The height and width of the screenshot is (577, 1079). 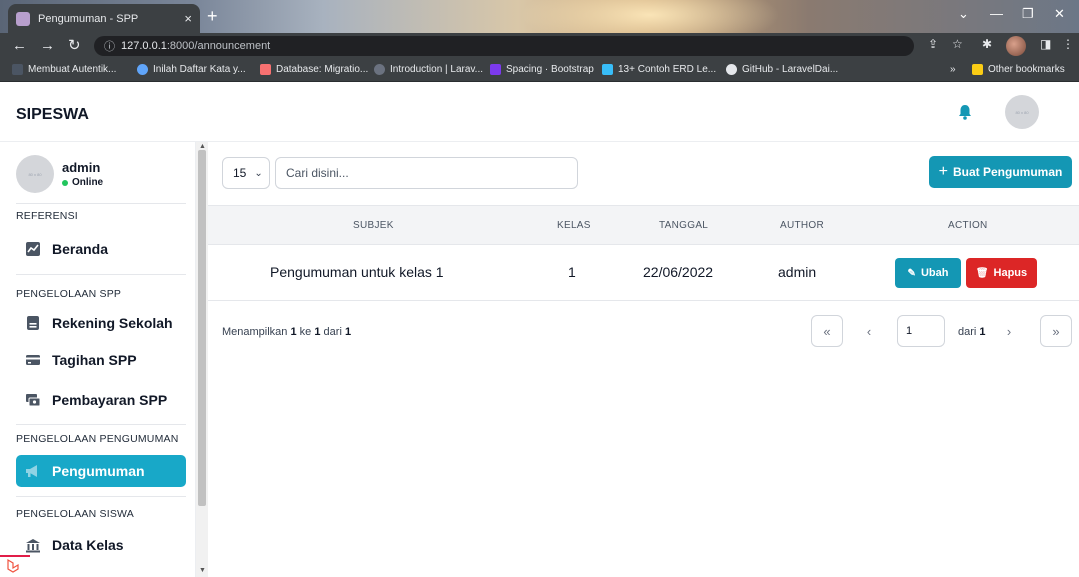 What do you see at coordinates (47, 216) in the screenshot?
I see `section-heading-referensi: REFERENSI` at bounding box center [47, 216].